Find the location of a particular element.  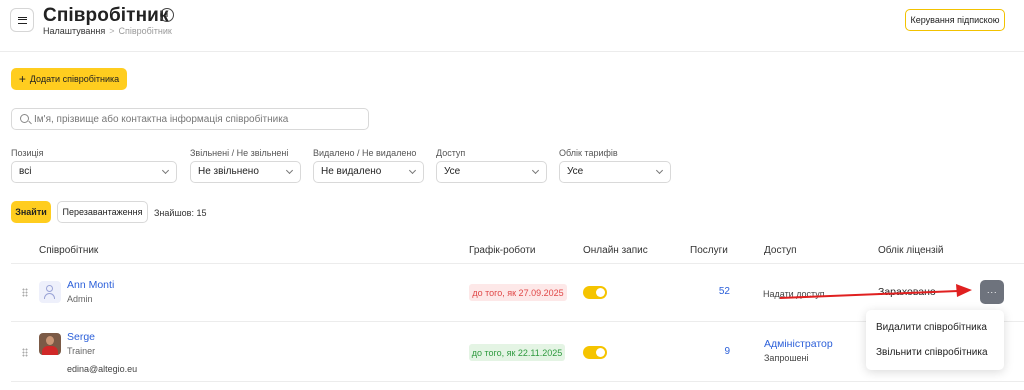

grant-access-link: Надати доступ is located at coordinates (794, 294).